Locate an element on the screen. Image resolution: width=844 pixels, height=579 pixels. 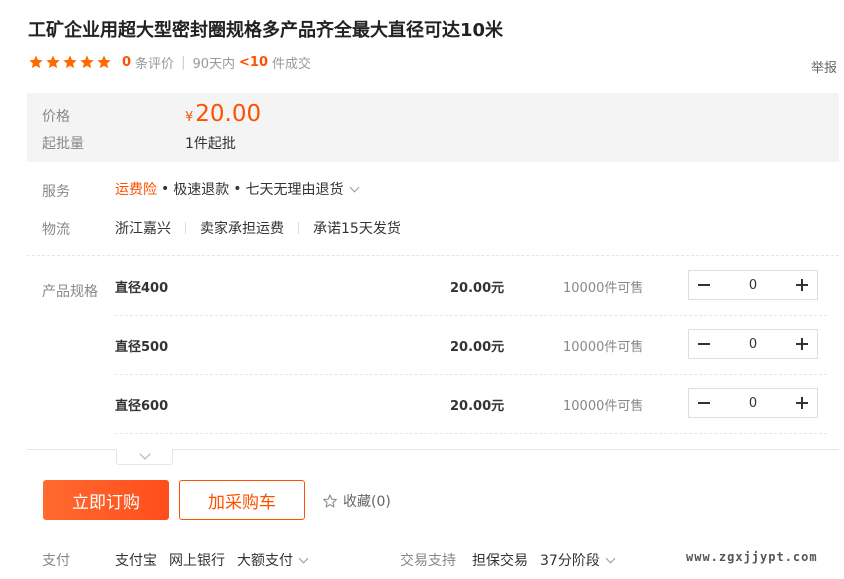
freight-insurance: 运费险 is located at coordinates (136, 189).